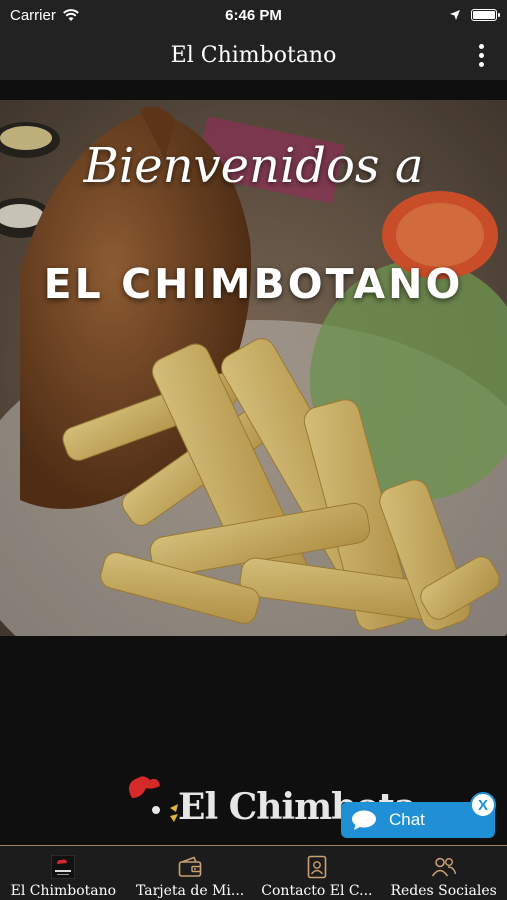 Image resolution: width=507 pixels, height=900 pixels. I want to click on battery-icon, so click(485, 15).